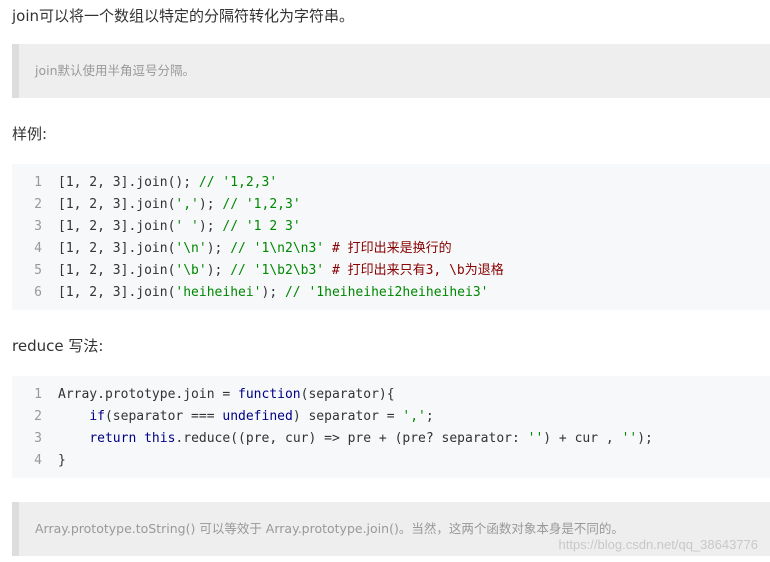 This screenshot has width=770, height=562. What do you see at coordinates (658, 544) in the screenshot?
I see `watermark: https://blog.csdn.net/qq_38643776` at bounding box center [658, 544].